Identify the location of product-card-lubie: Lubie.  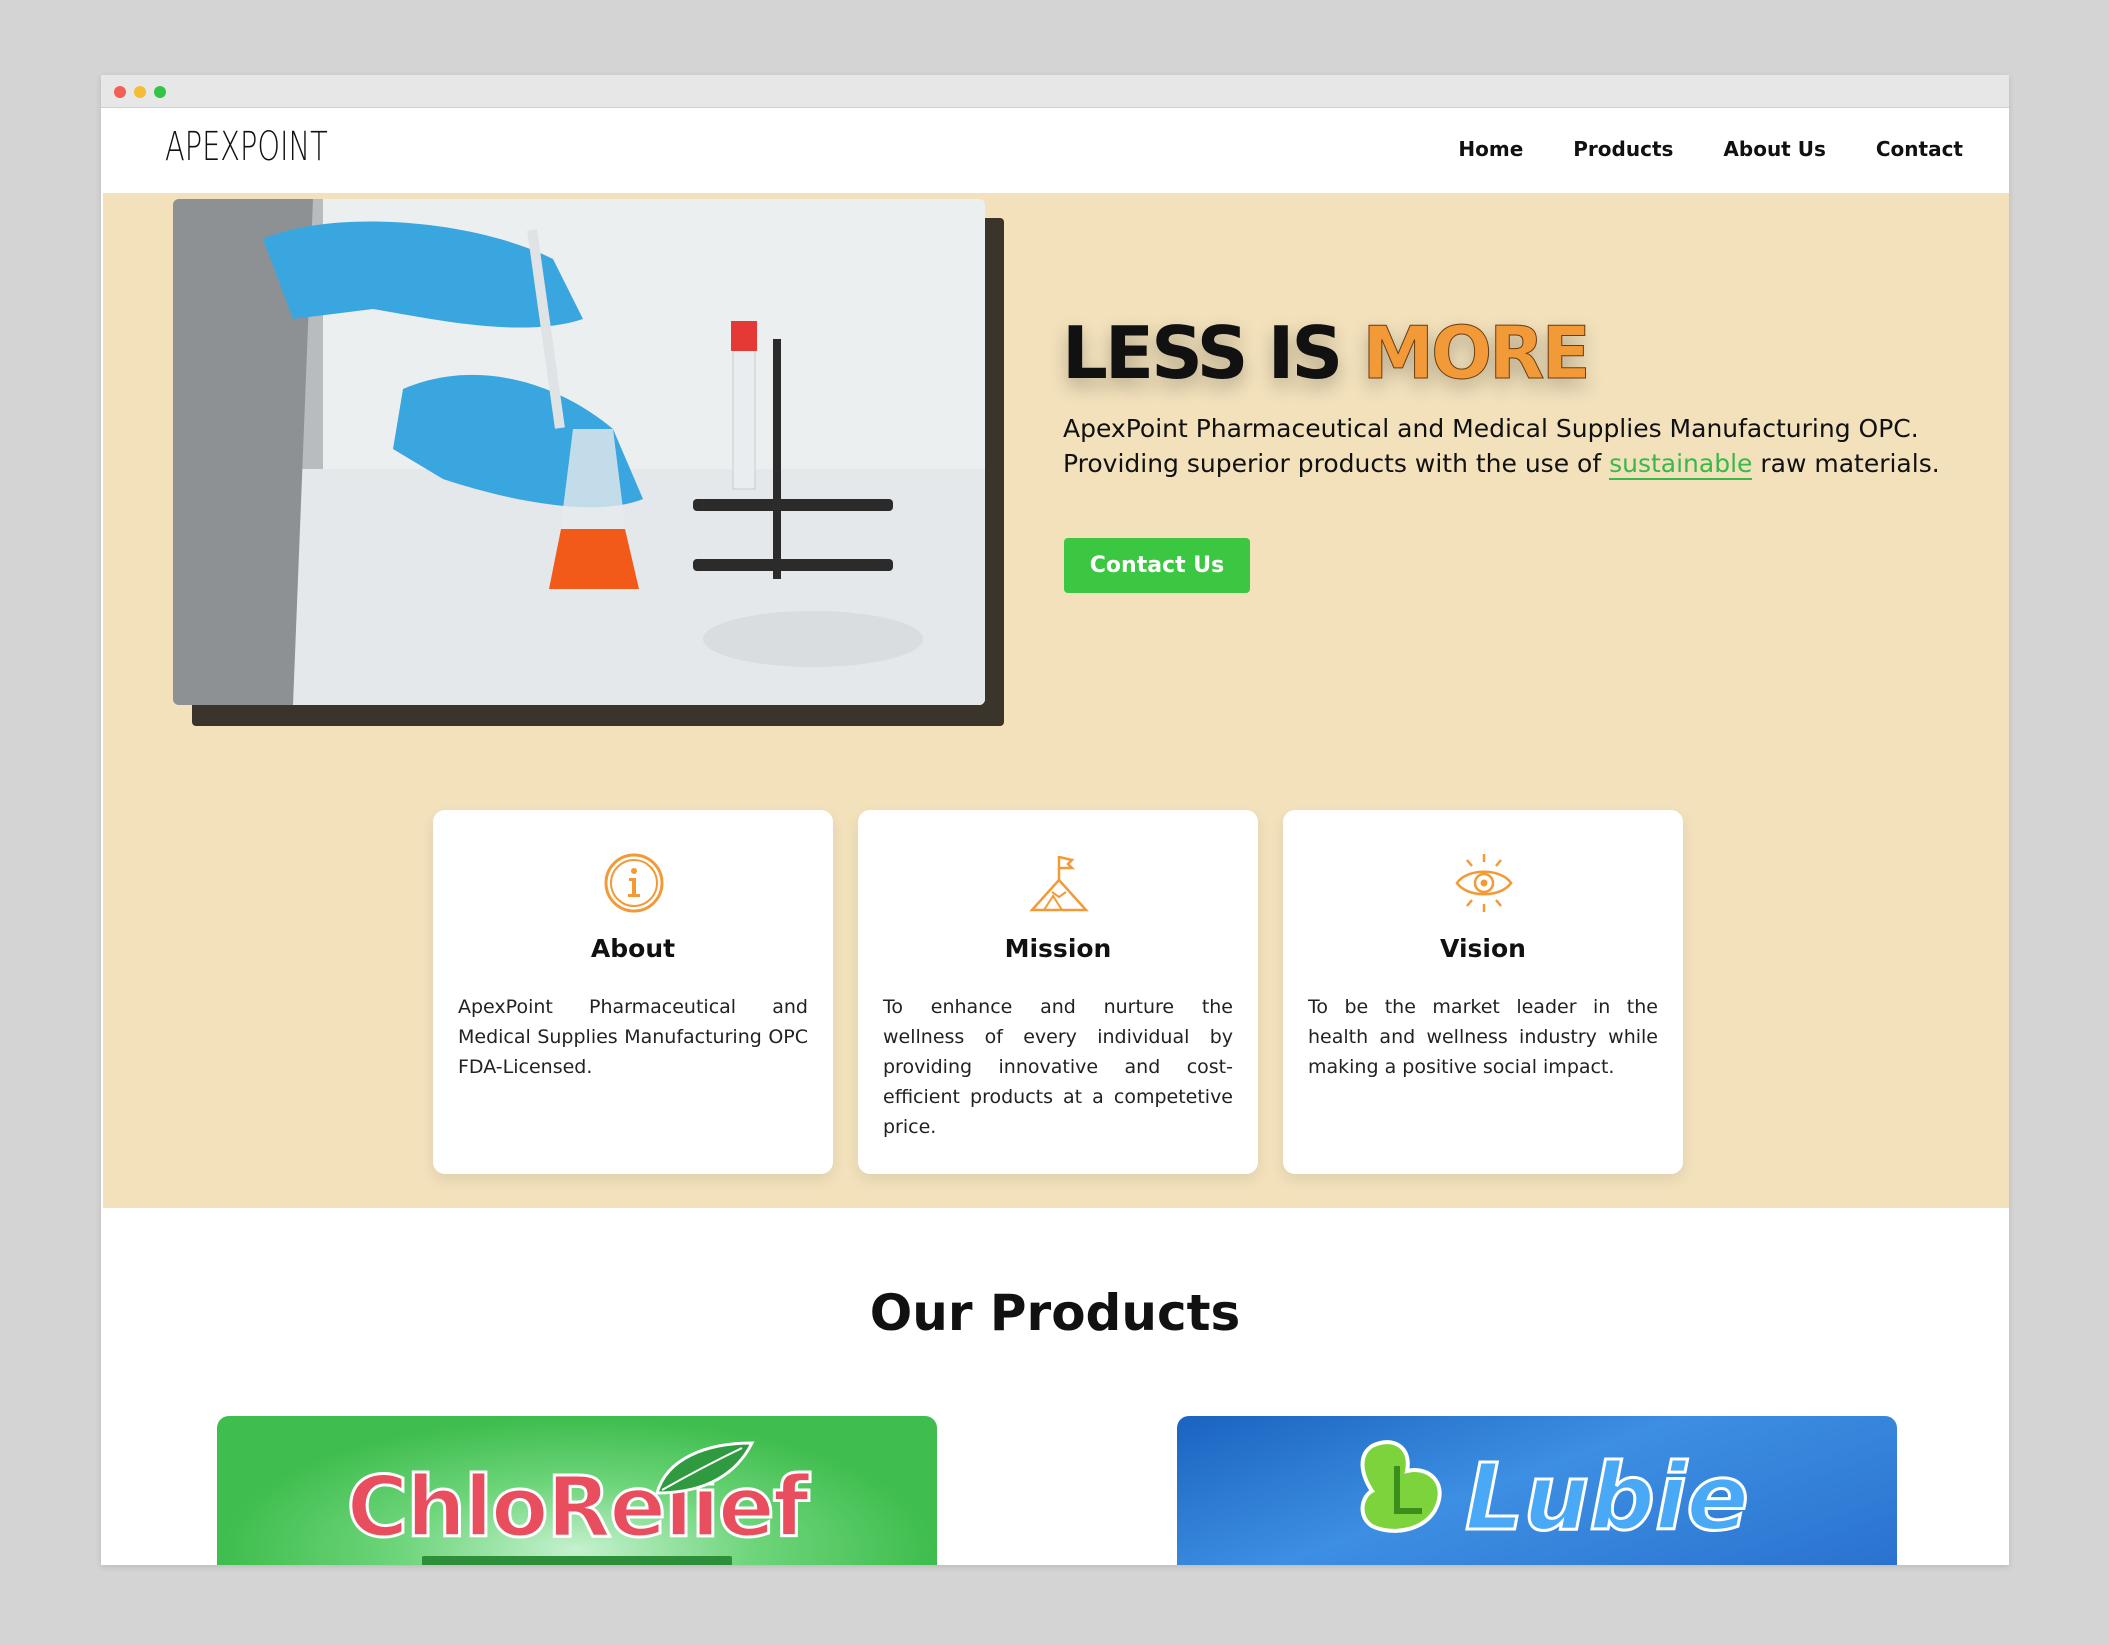
(1537, 1490).